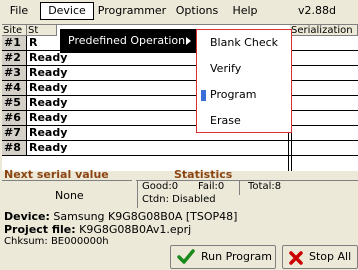 The image size is (358, 270). Describe the element at coordinates (237, 256) in the screenshot. I see `run-program-label: Run Program` at that location.